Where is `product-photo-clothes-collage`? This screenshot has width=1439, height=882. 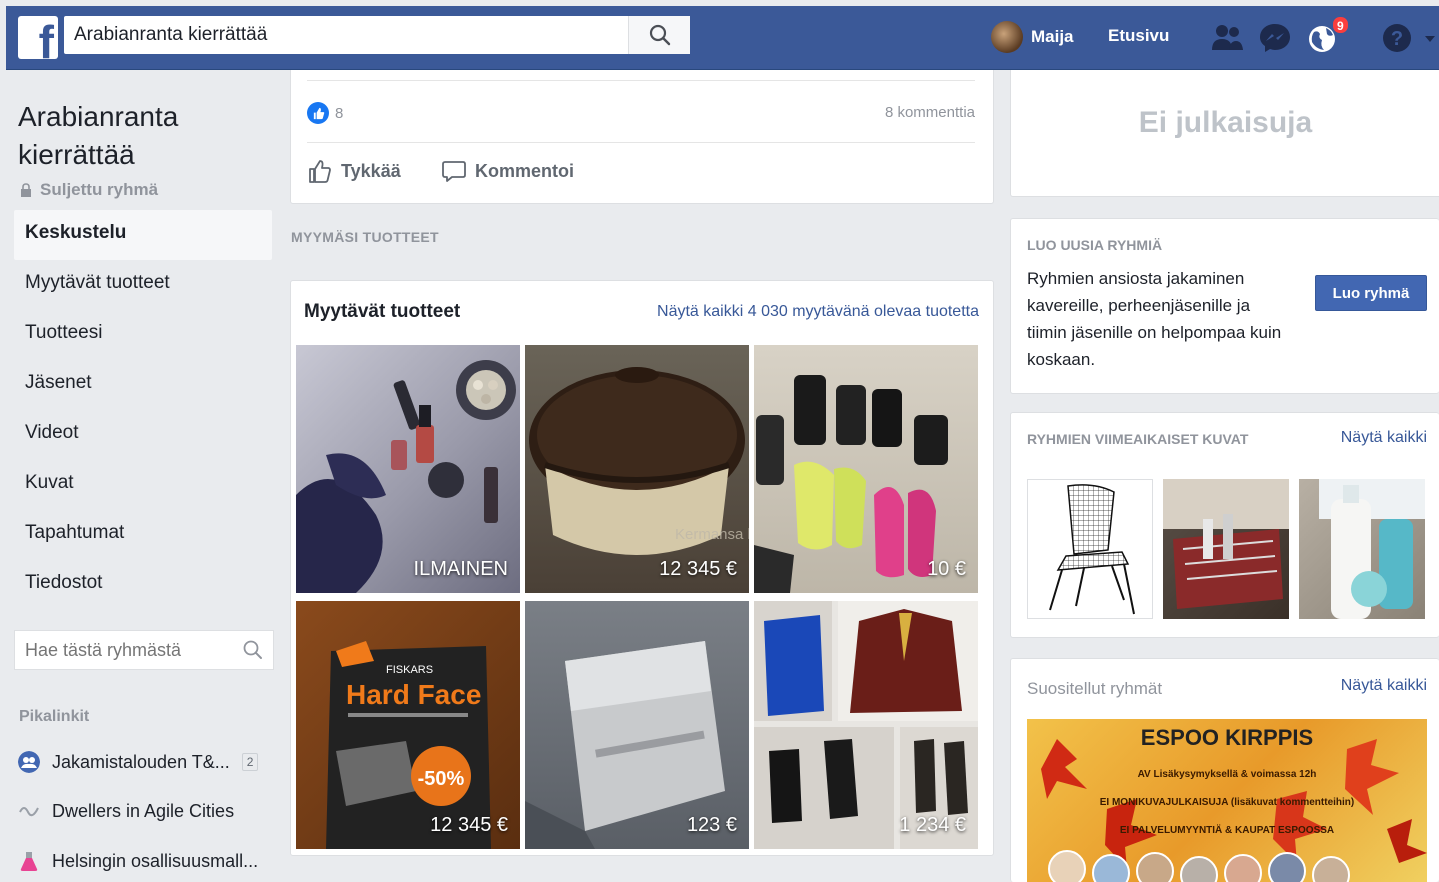 product-photo-clothes-collage is located at coordinates (866, 725).